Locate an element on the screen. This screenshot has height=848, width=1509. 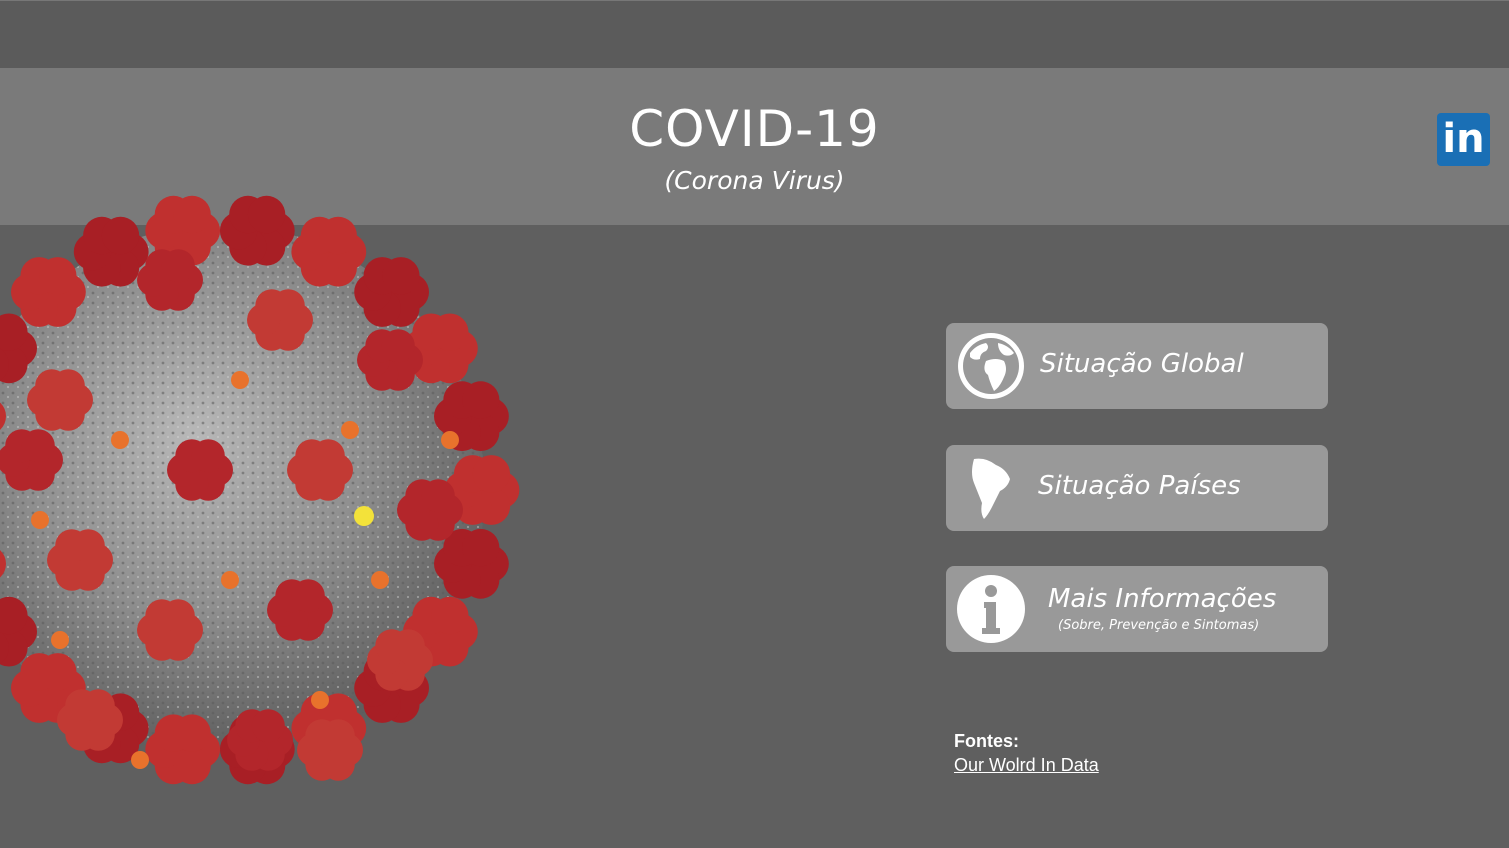
mais-informacoes-label: Mais Informações is located at coordinates (1162, 599).